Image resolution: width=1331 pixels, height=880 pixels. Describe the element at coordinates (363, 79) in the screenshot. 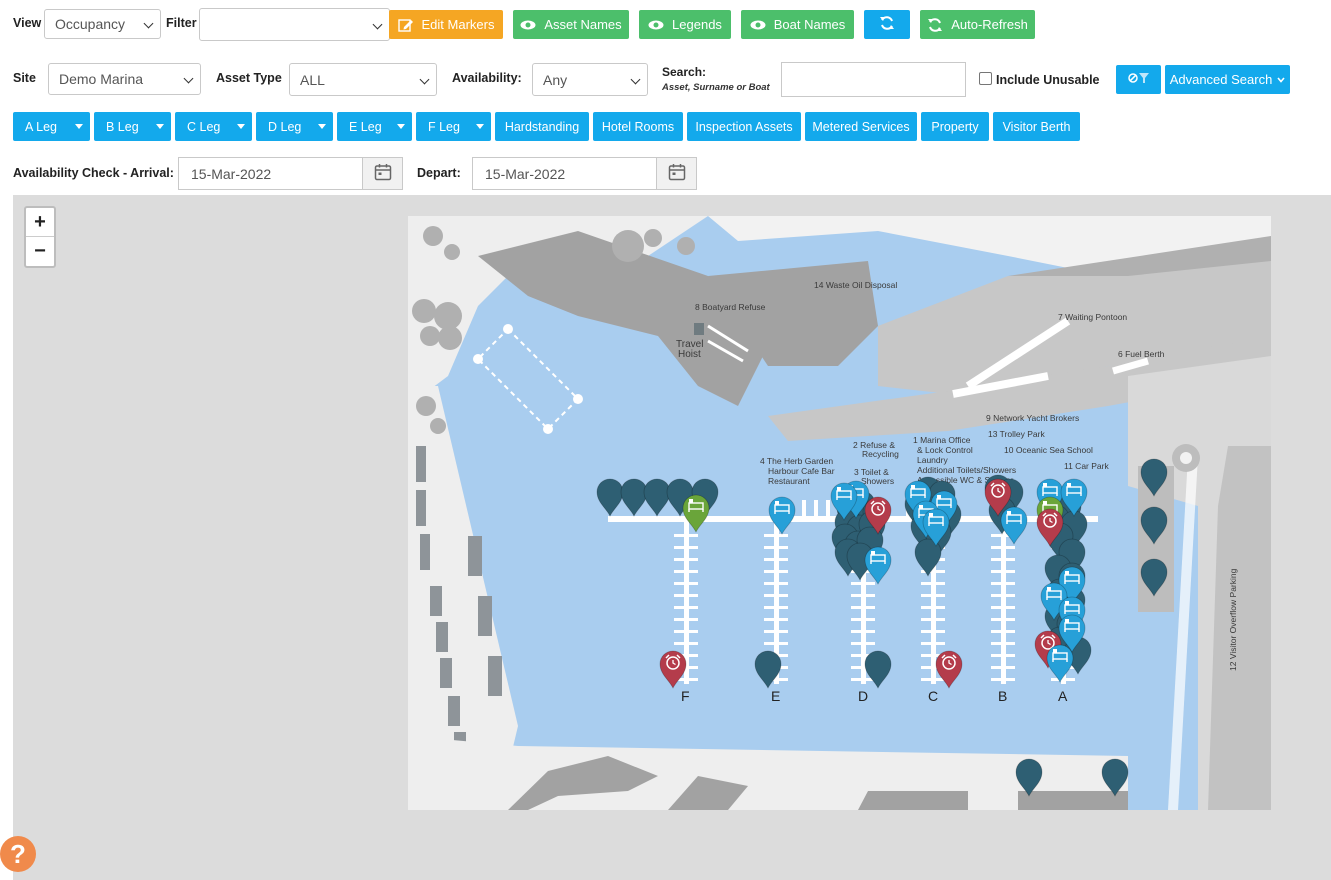

I see `asset-type-select: ALL` at that location.